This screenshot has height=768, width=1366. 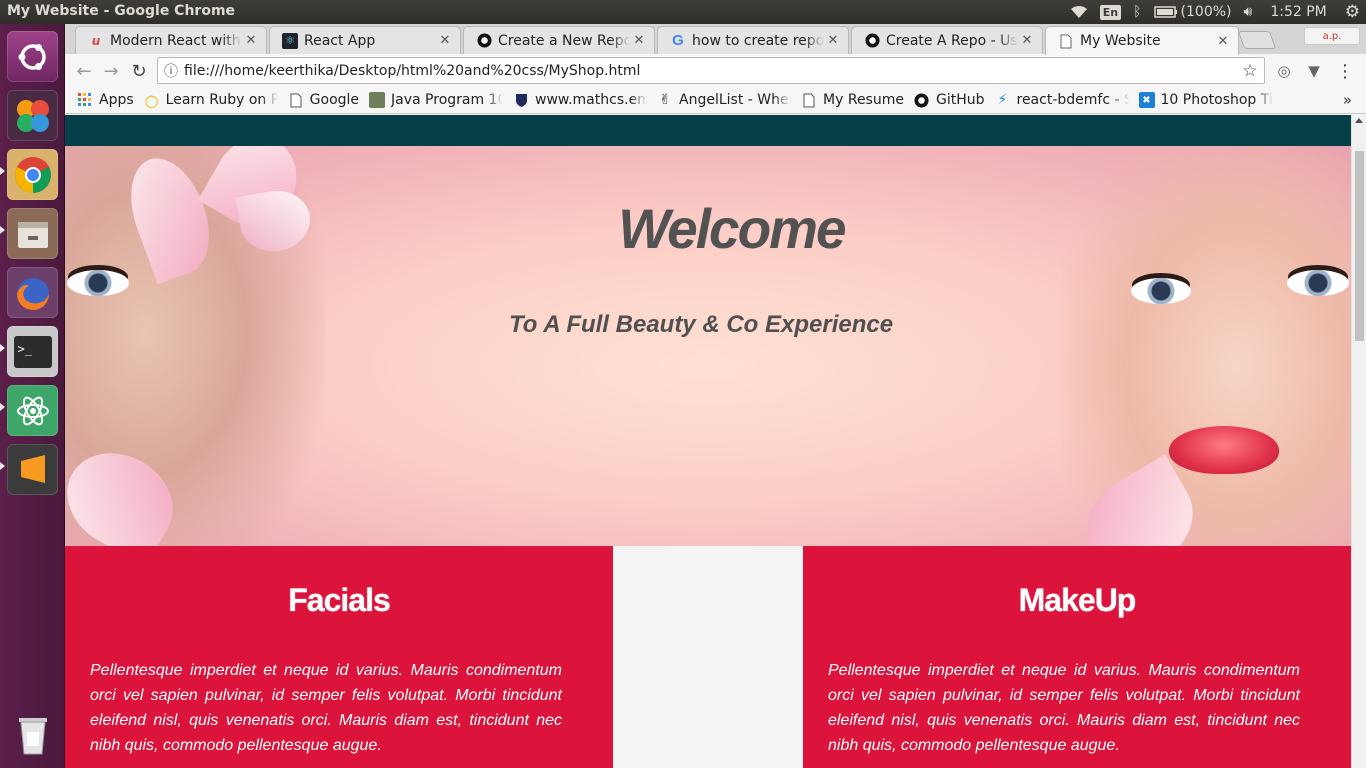 What do you see at coordinates (665, 100) in the screenshot?
I see `angellist-icon: ✌` at bounding box center [665, 100].